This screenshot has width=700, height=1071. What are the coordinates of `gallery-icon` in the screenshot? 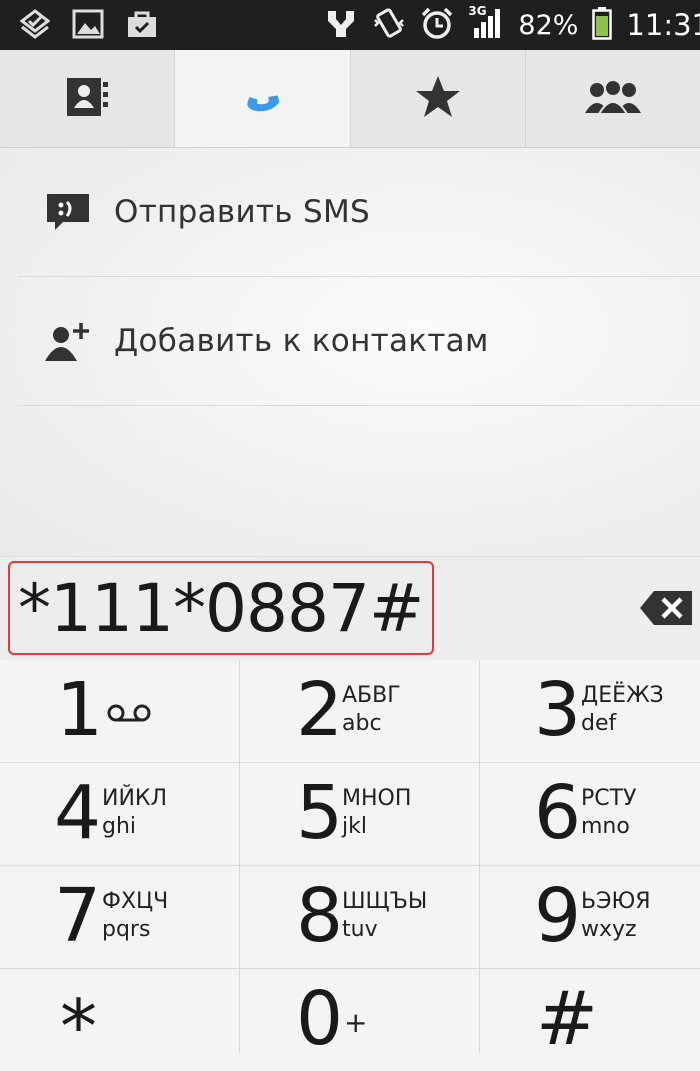 It's located at (88, 26).